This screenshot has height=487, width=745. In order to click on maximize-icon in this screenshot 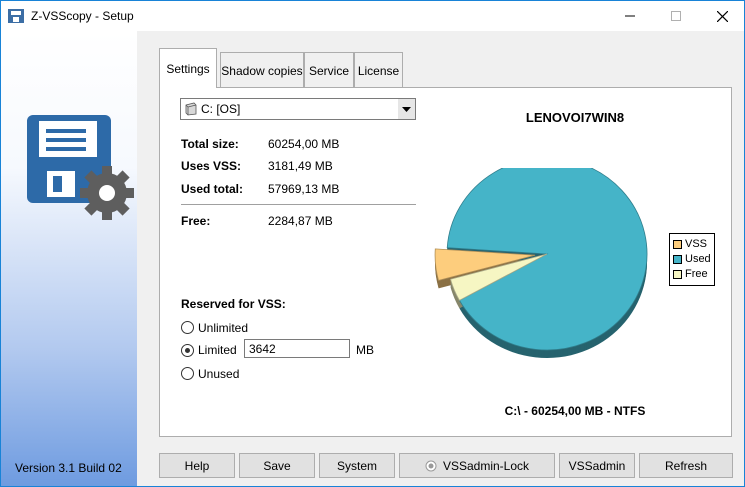, I will do `click(676, 16)`.